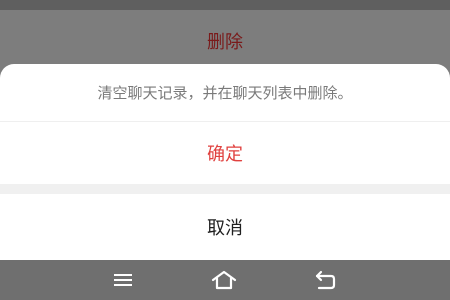  I want to click on navigation-bar, so click(225, 280).